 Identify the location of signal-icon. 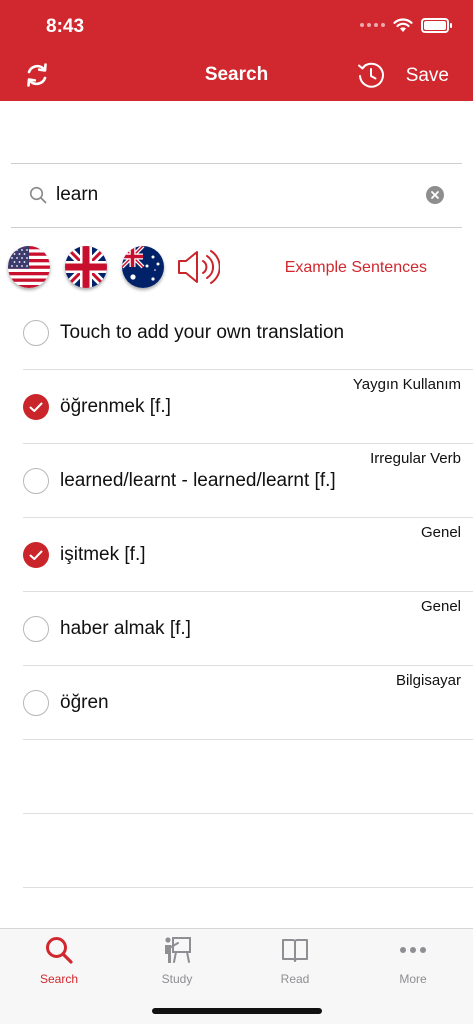
(372, 25).